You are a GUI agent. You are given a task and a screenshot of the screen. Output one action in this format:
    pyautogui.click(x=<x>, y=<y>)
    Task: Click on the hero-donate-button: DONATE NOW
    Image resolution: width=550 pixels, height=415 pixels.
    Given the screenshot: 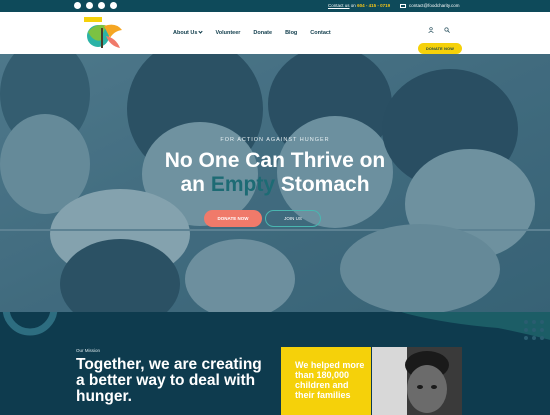 What is the action you would take?
    pyautogui.click(x=233, y=218)
    